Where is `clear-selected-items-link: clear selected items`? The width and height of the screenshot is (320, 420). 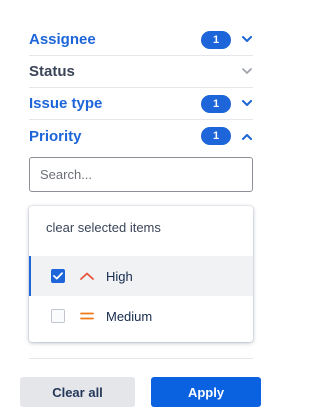 clear-selected-items-link: clear selected items is located at coordinates (103, 227).